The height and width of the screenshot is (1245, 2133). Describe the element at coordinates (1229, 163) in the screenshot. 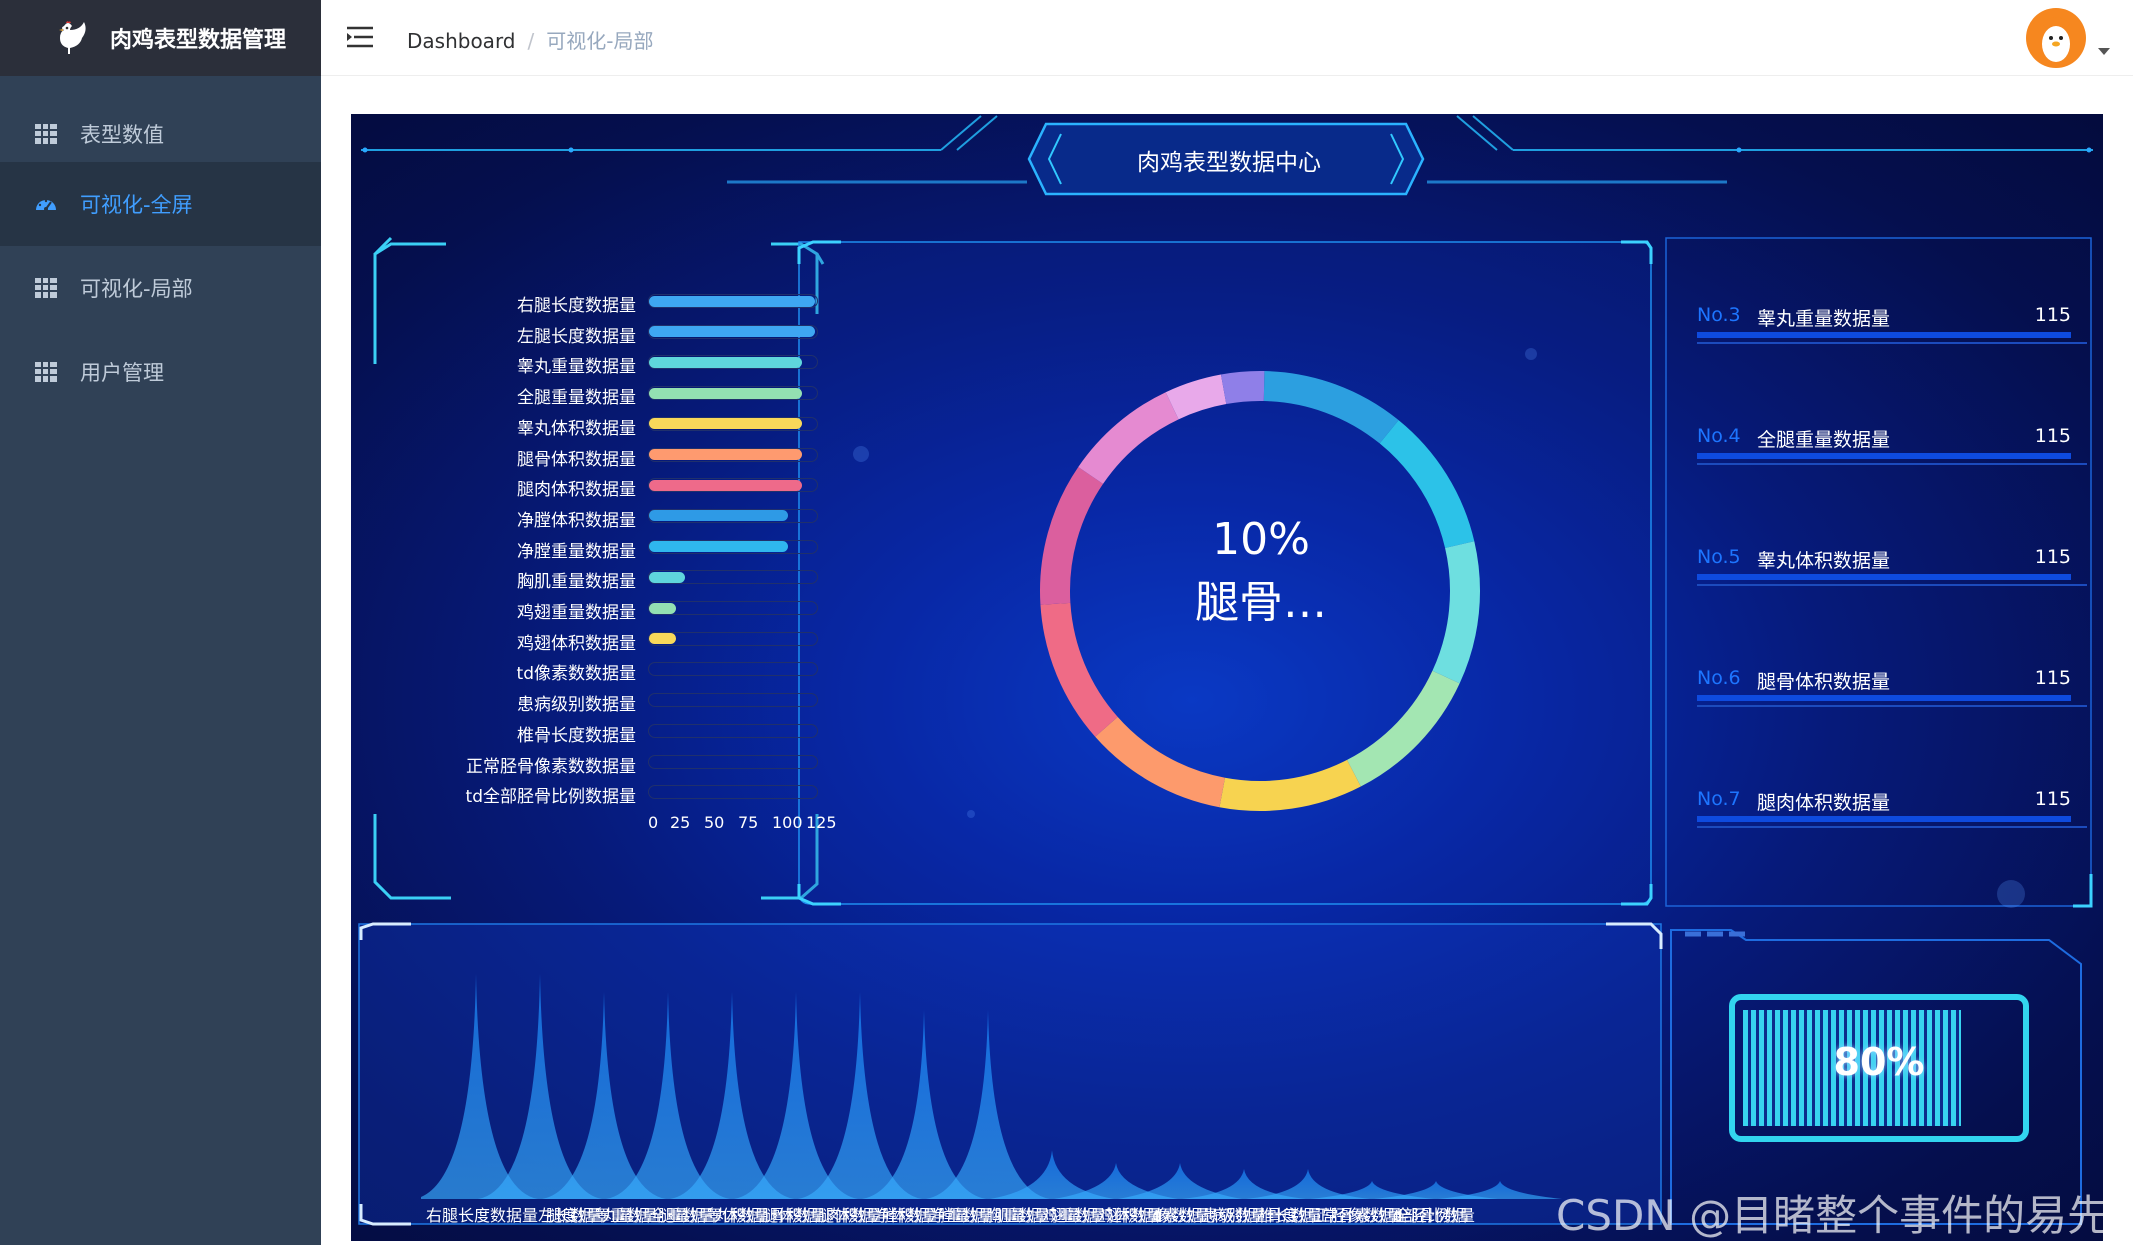

I see `dashboard-title: 肉鸡表型数据中心` at that location.